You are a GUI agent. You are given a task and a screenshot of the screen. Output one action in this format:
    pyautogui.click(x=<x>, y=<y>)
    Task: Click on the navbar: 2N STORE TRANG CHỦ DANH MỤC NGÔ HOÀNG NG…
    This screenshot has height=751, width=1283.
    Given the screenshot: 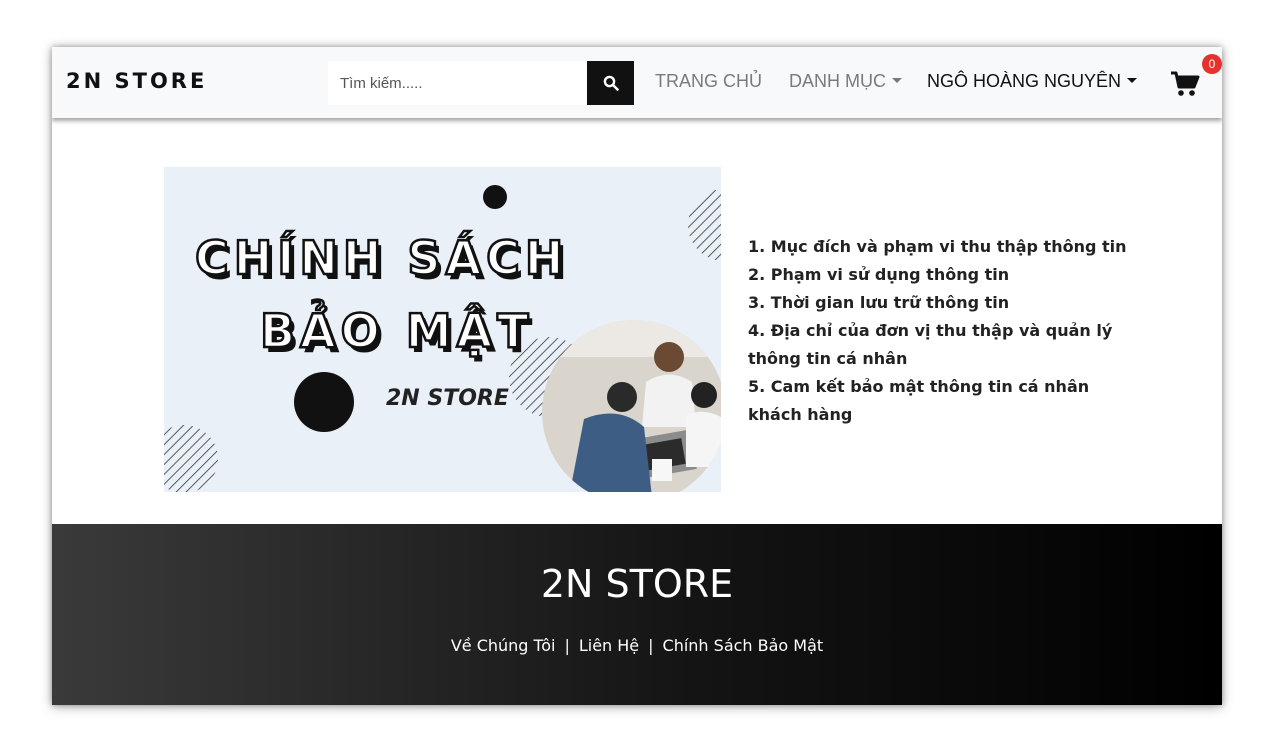 What is the action you would take?
    pyautogui.click(x=637, y=82)
    